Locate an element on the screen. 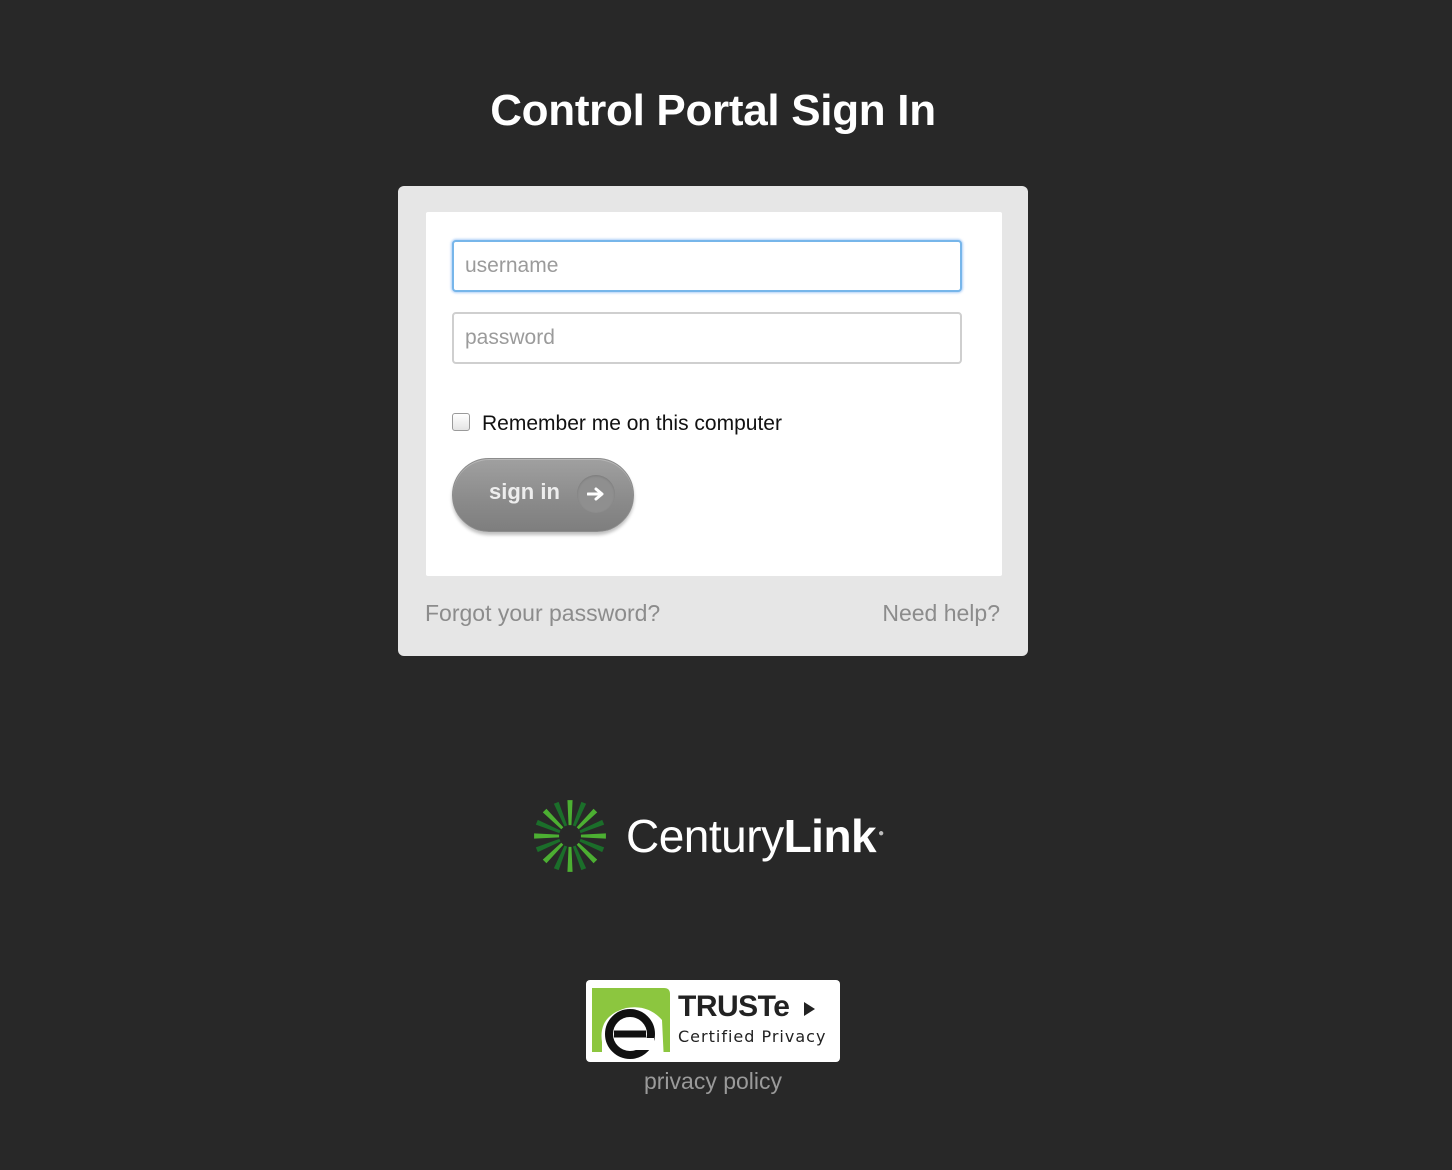 This screenshot has height=1170, width=1452. page-title: Control Portal Sign In is located at coordinates (713, 110).